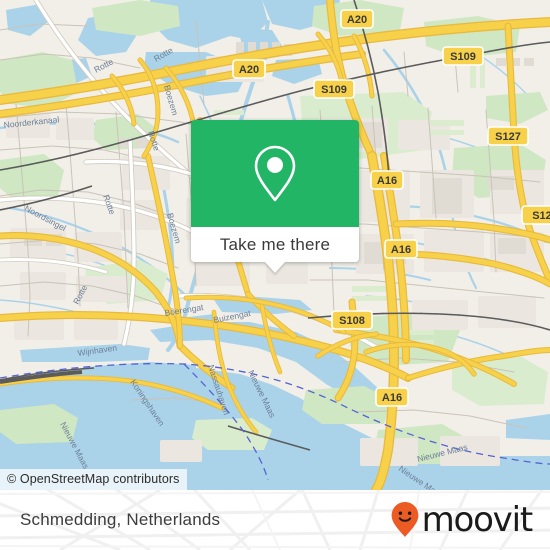  I want to click on popup-cta-label: Take me there, so click(275, 244).